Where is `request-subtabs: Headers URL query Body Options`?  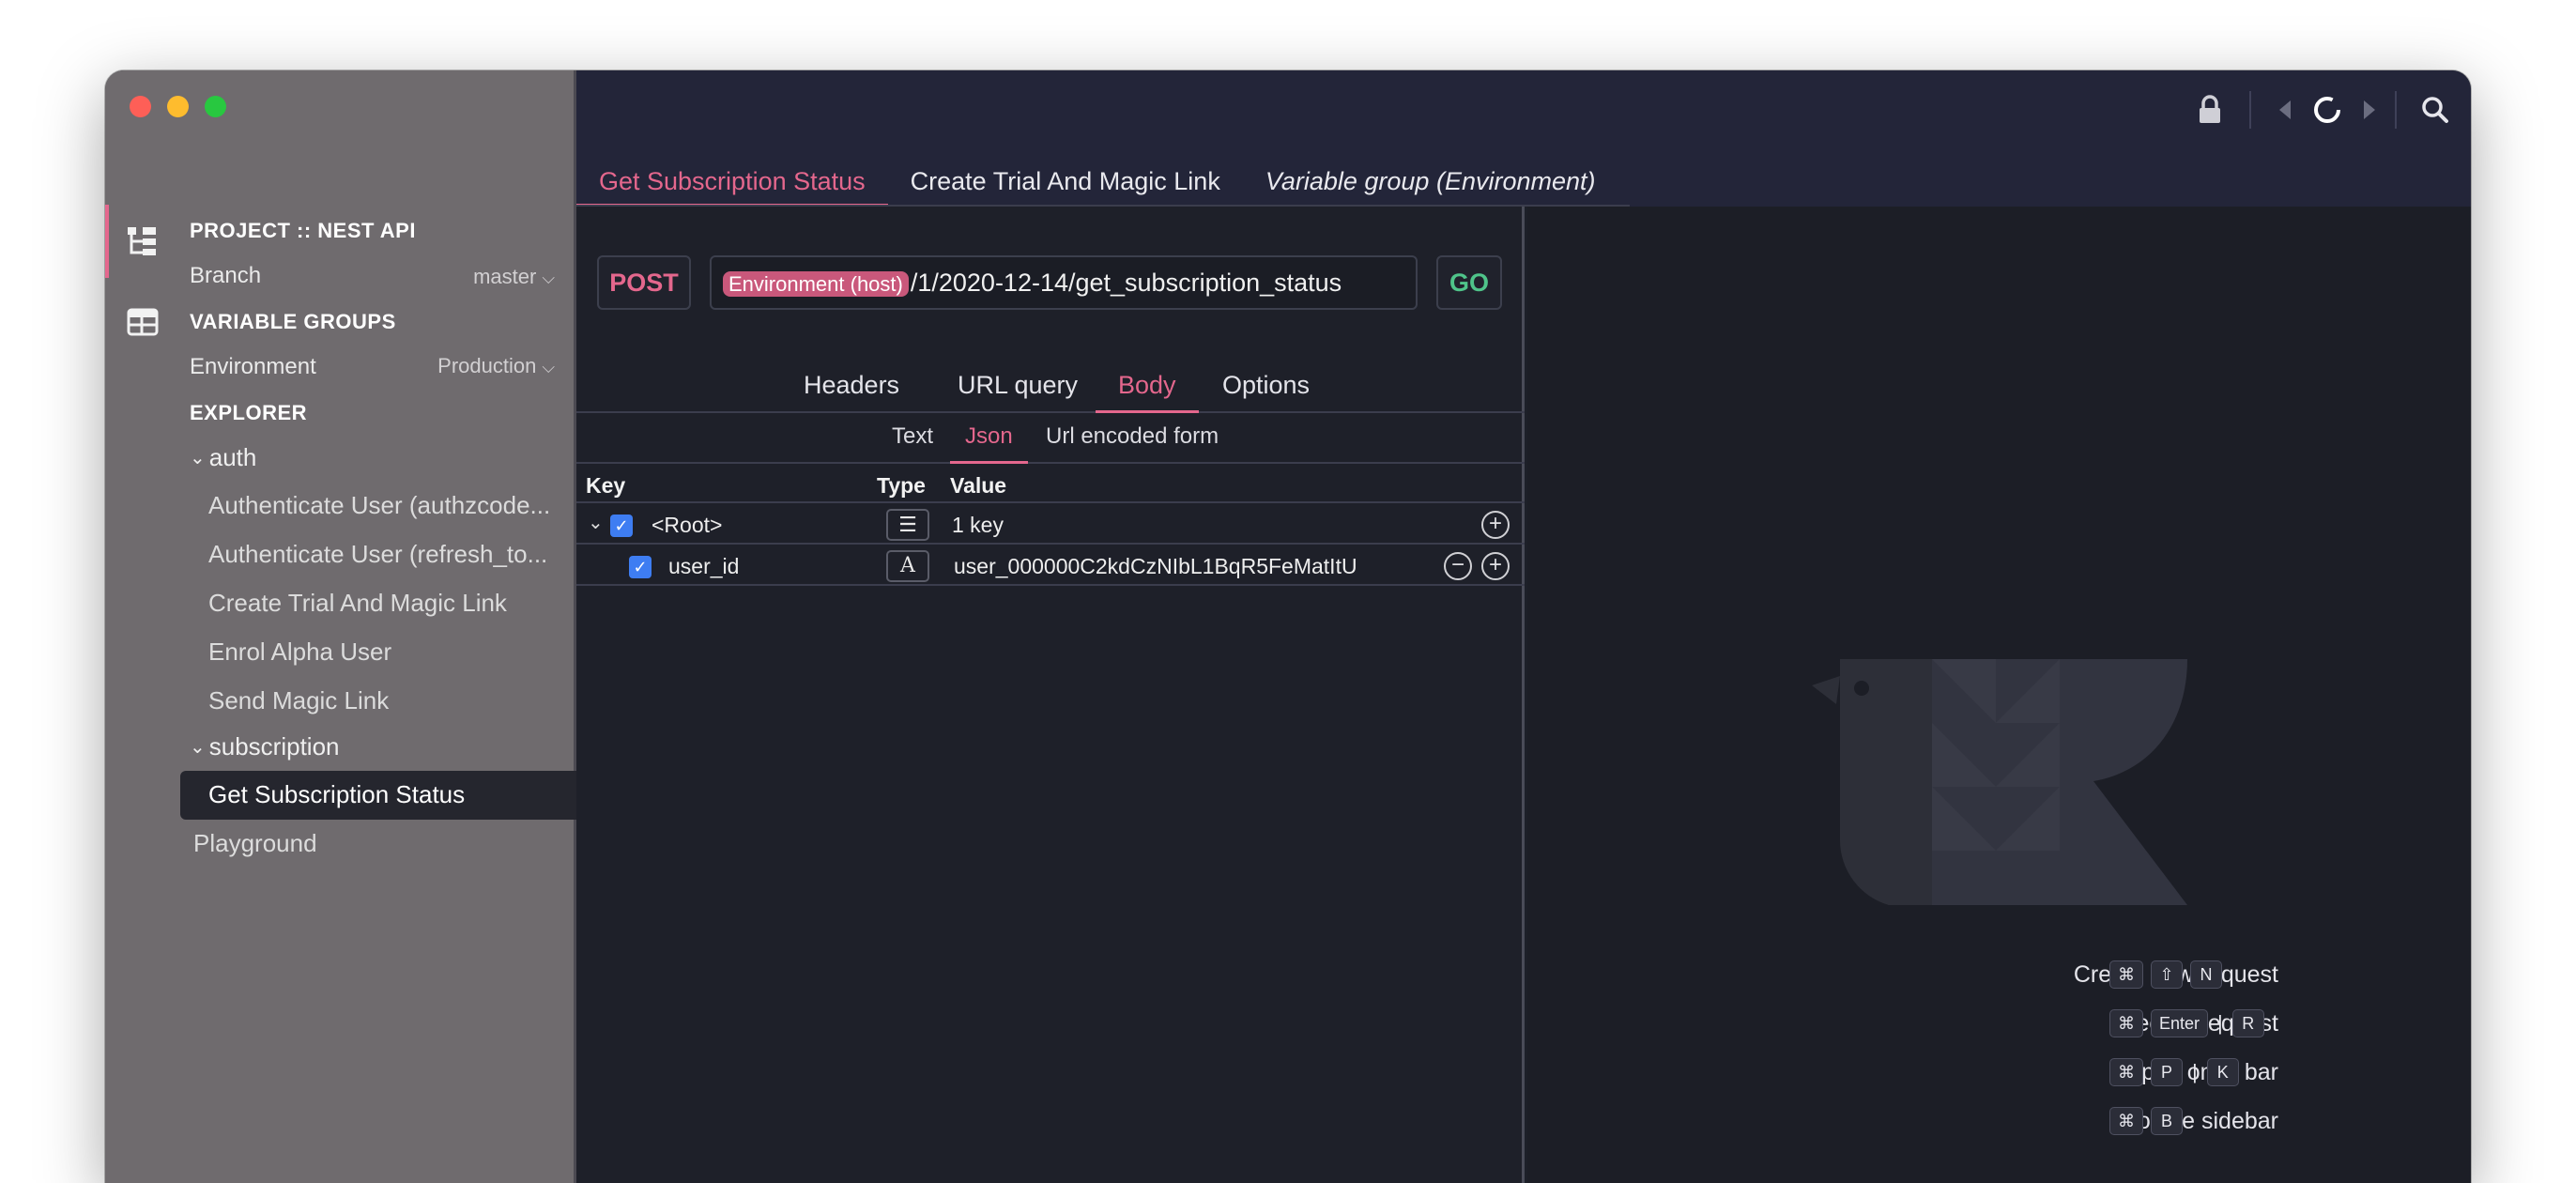 request-subtabs: Headers URL query Body Options is located at coordinates (1051, 389).